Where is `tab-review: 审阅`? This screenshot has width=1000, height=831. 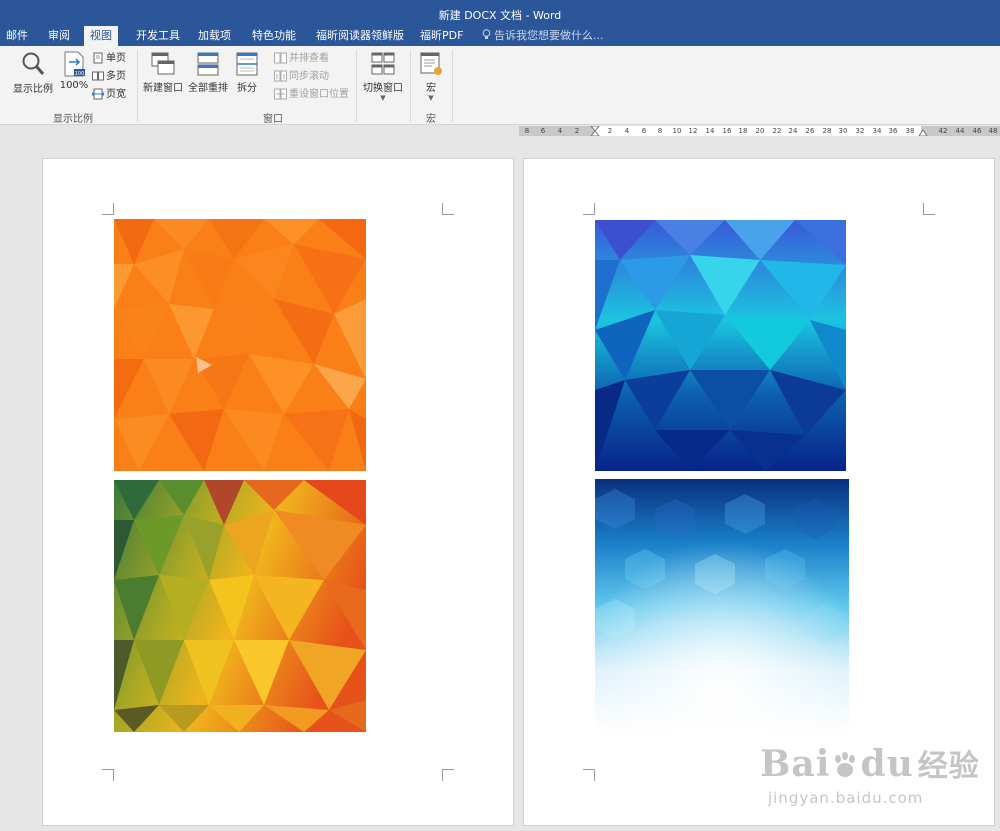 tab-review: 审阅 is located at coordinates (59, 36).